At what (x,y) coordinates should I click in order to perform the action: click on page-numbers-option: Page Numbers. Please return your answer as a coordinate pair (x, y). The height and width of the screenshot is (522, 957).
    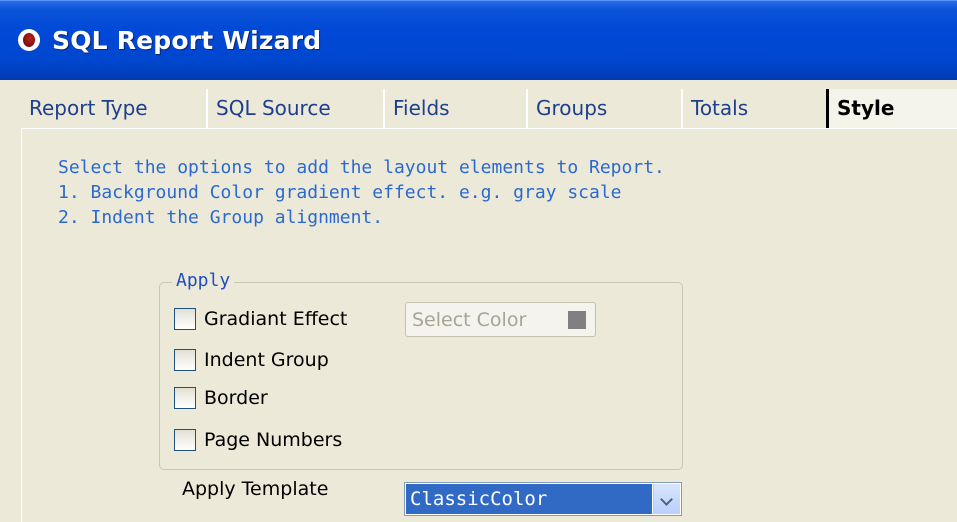
    Looking at the image, I should click on (258, 440).